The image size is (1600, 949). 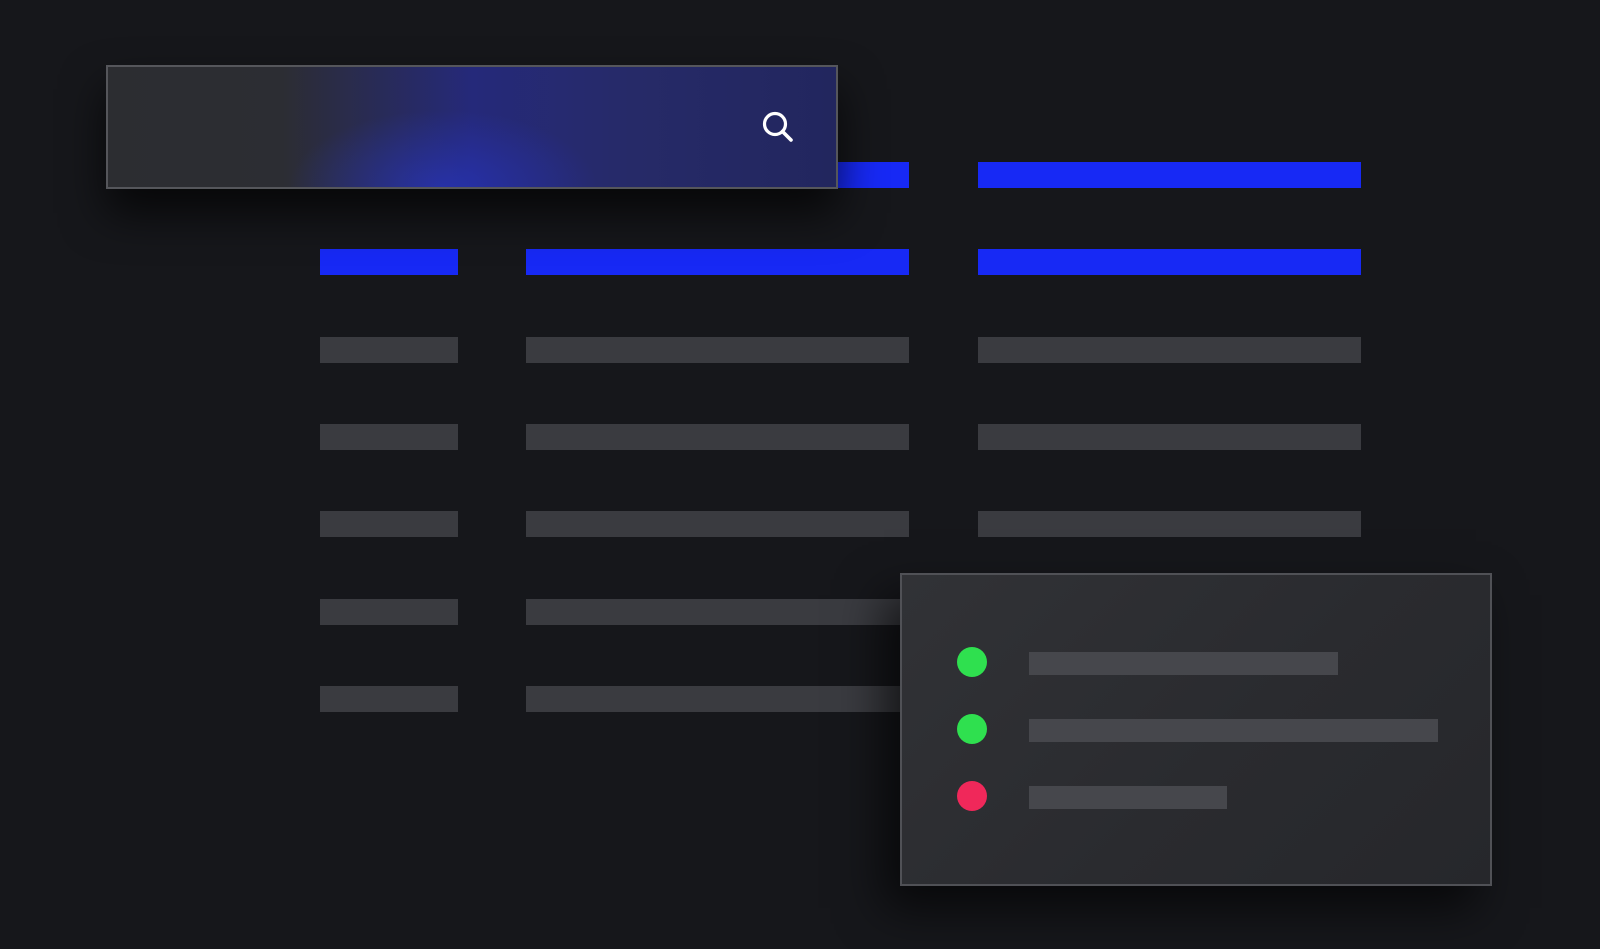 What do you see at coordinates (778, 127) in the screenshot?
I see `search-icon` at bounding box center [778, 127].